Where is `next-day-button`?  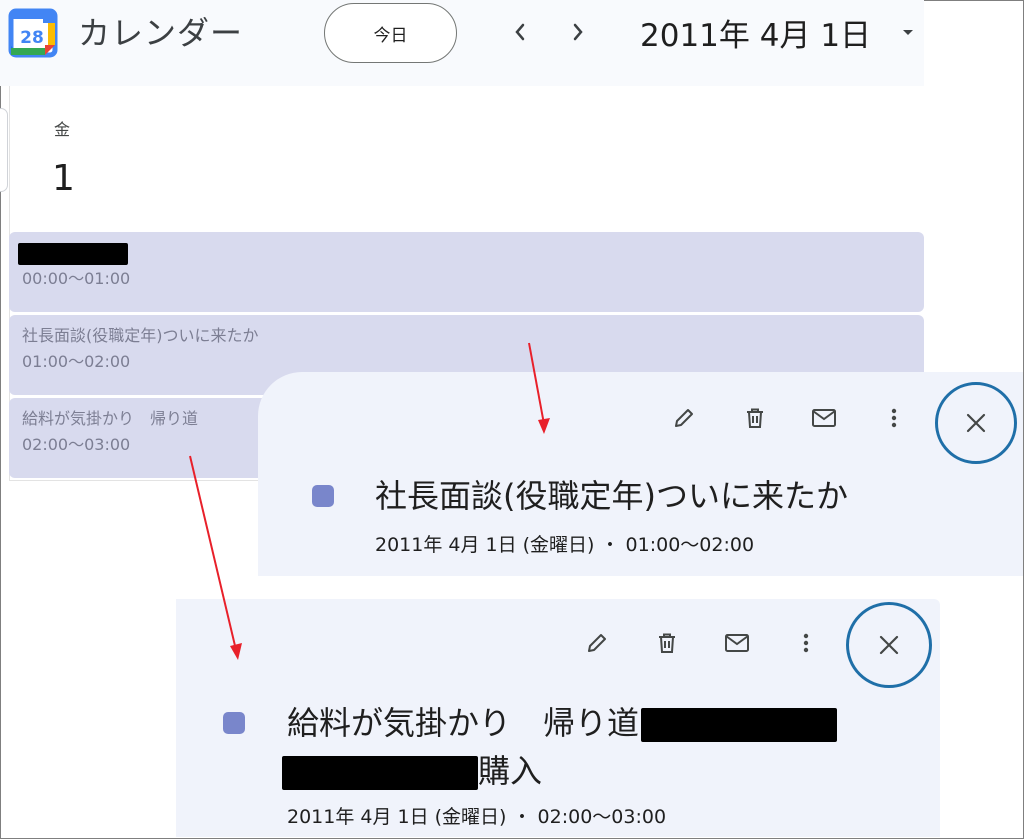
next-day-button is located at coordinates (578, 32).